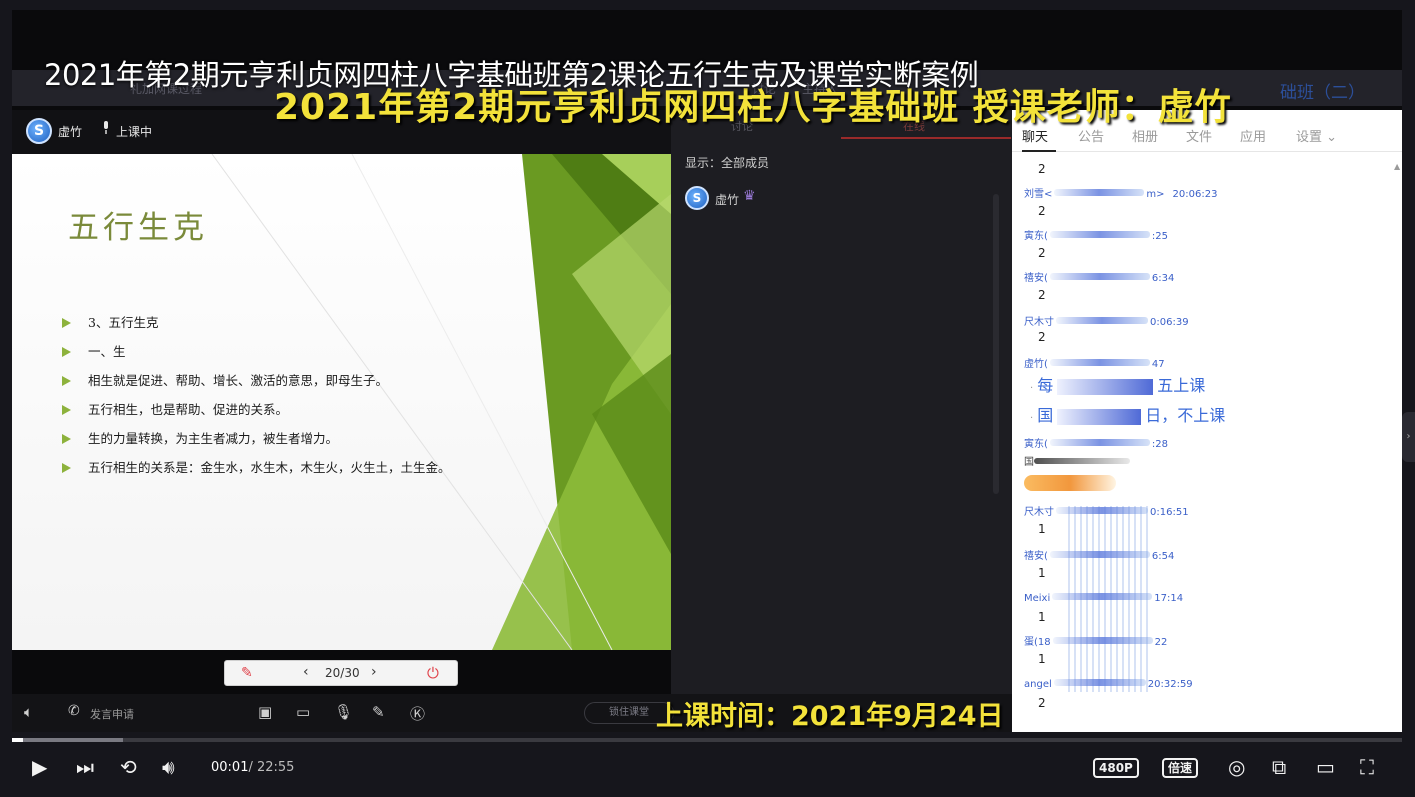  Describe the element at coordinates (1367, 767) in the screenshot. I see `fullscreen-icon: ⛶` at that location.